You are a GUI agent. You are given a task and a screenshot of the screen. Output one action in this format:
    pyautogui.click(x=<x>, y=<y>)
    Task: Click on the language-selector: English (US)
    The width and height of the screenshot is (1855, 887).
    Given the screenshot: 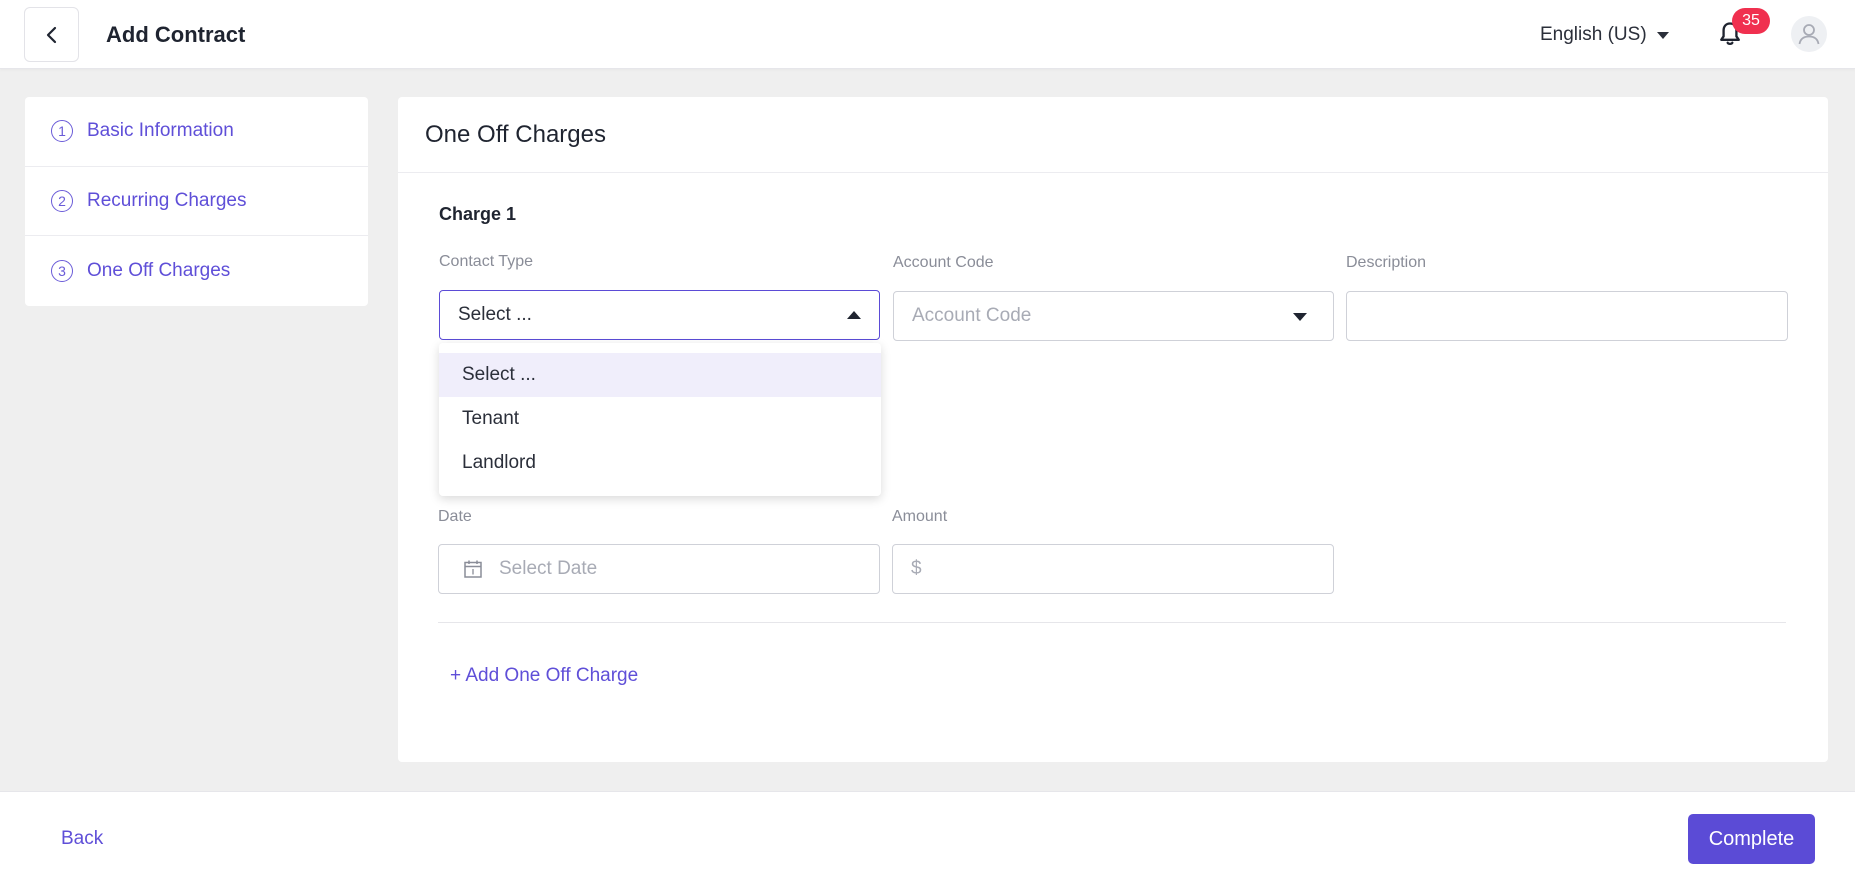 What is the action you would take?
    pyautogui.click(x=1604, y=35)
    